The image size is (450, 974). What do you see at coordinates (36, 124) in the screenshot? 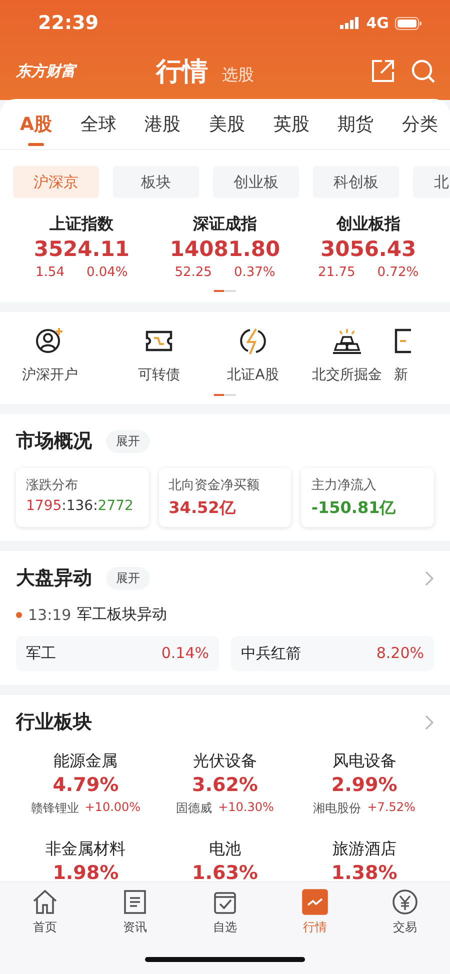
I see `market-tab: A股` at bounding box center [36, 124].